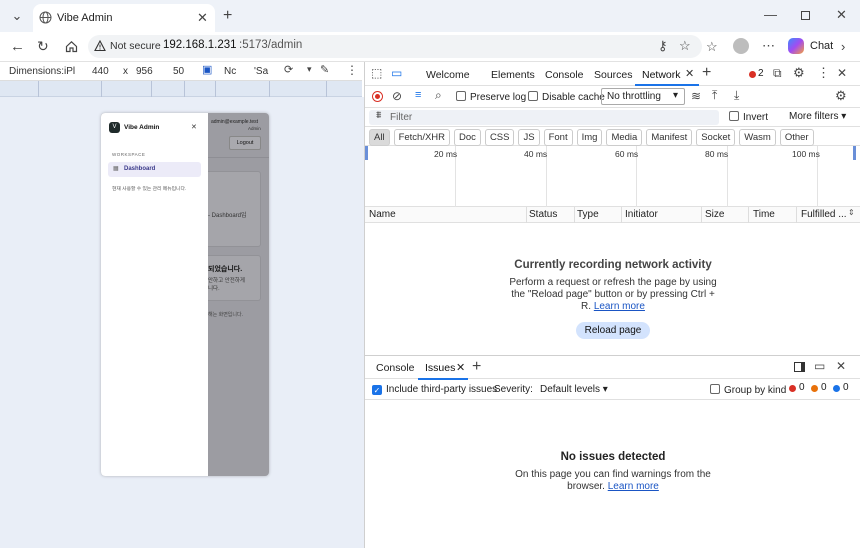  What do you see at coordinates (564, 75) in the screenshot?
I see `tab-console: Console` at bounding box center [564, 75].